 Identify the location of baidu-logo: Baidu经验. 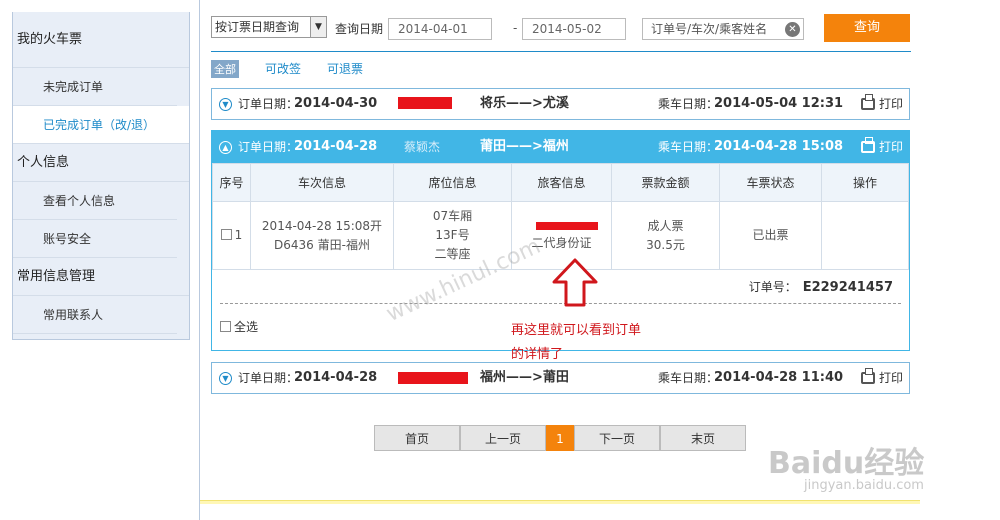
(846, 463).